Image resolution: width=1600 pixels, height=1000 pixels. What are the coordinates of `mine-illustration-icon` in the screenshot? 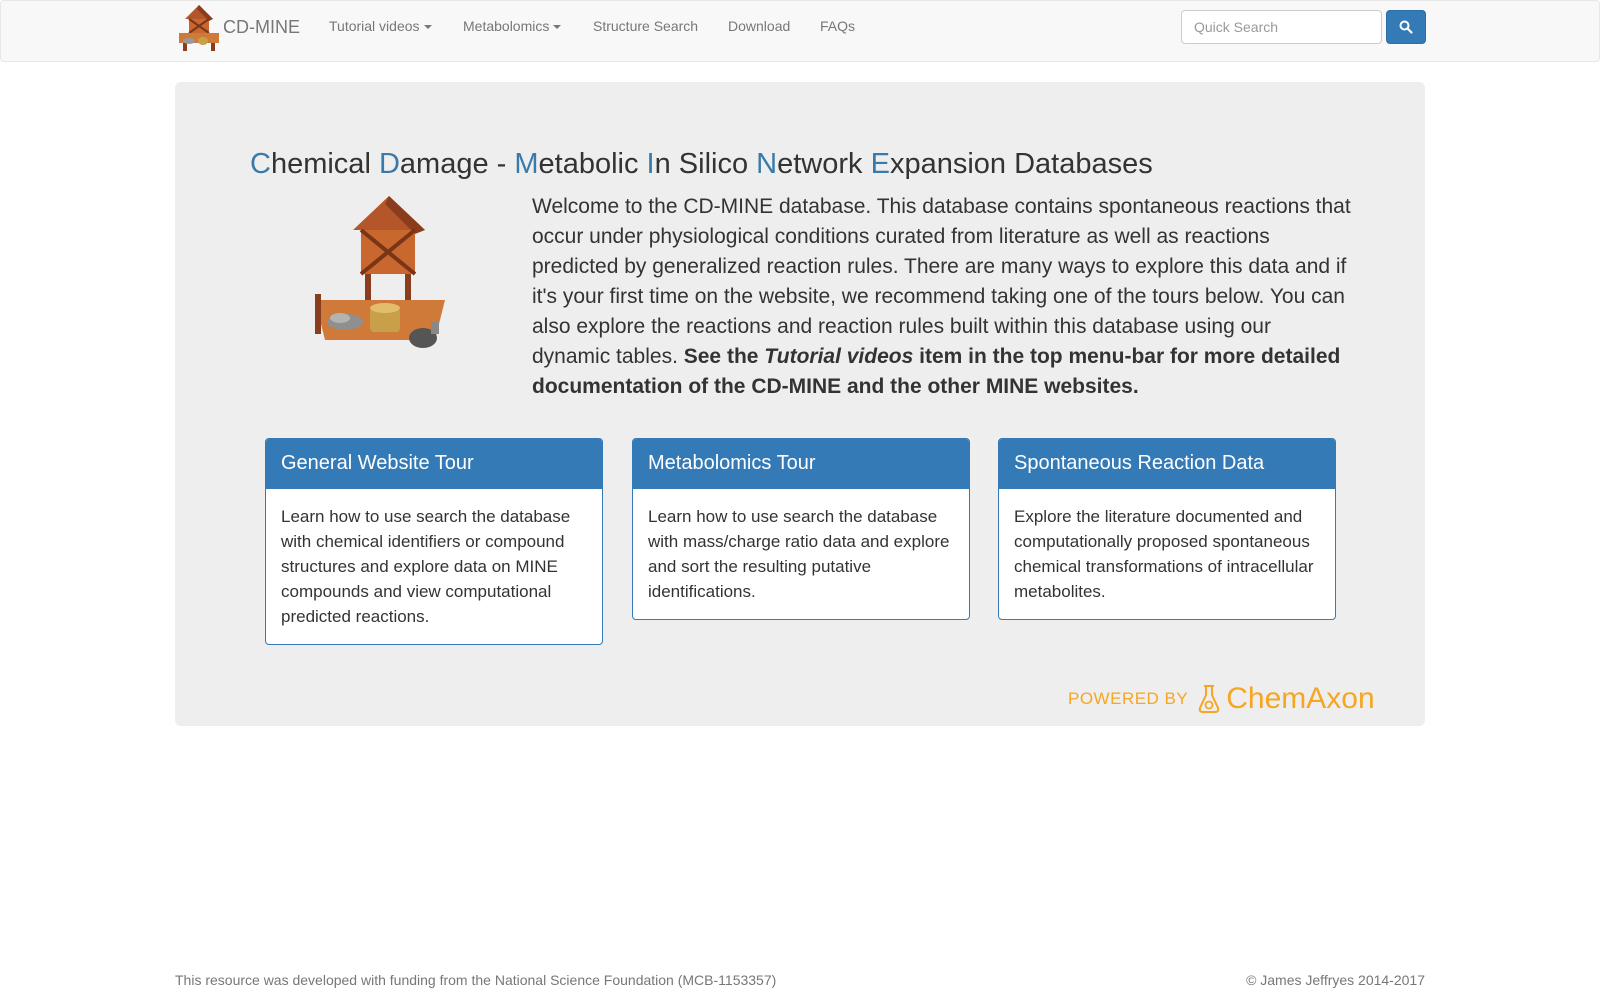 It's located at (380, 272).